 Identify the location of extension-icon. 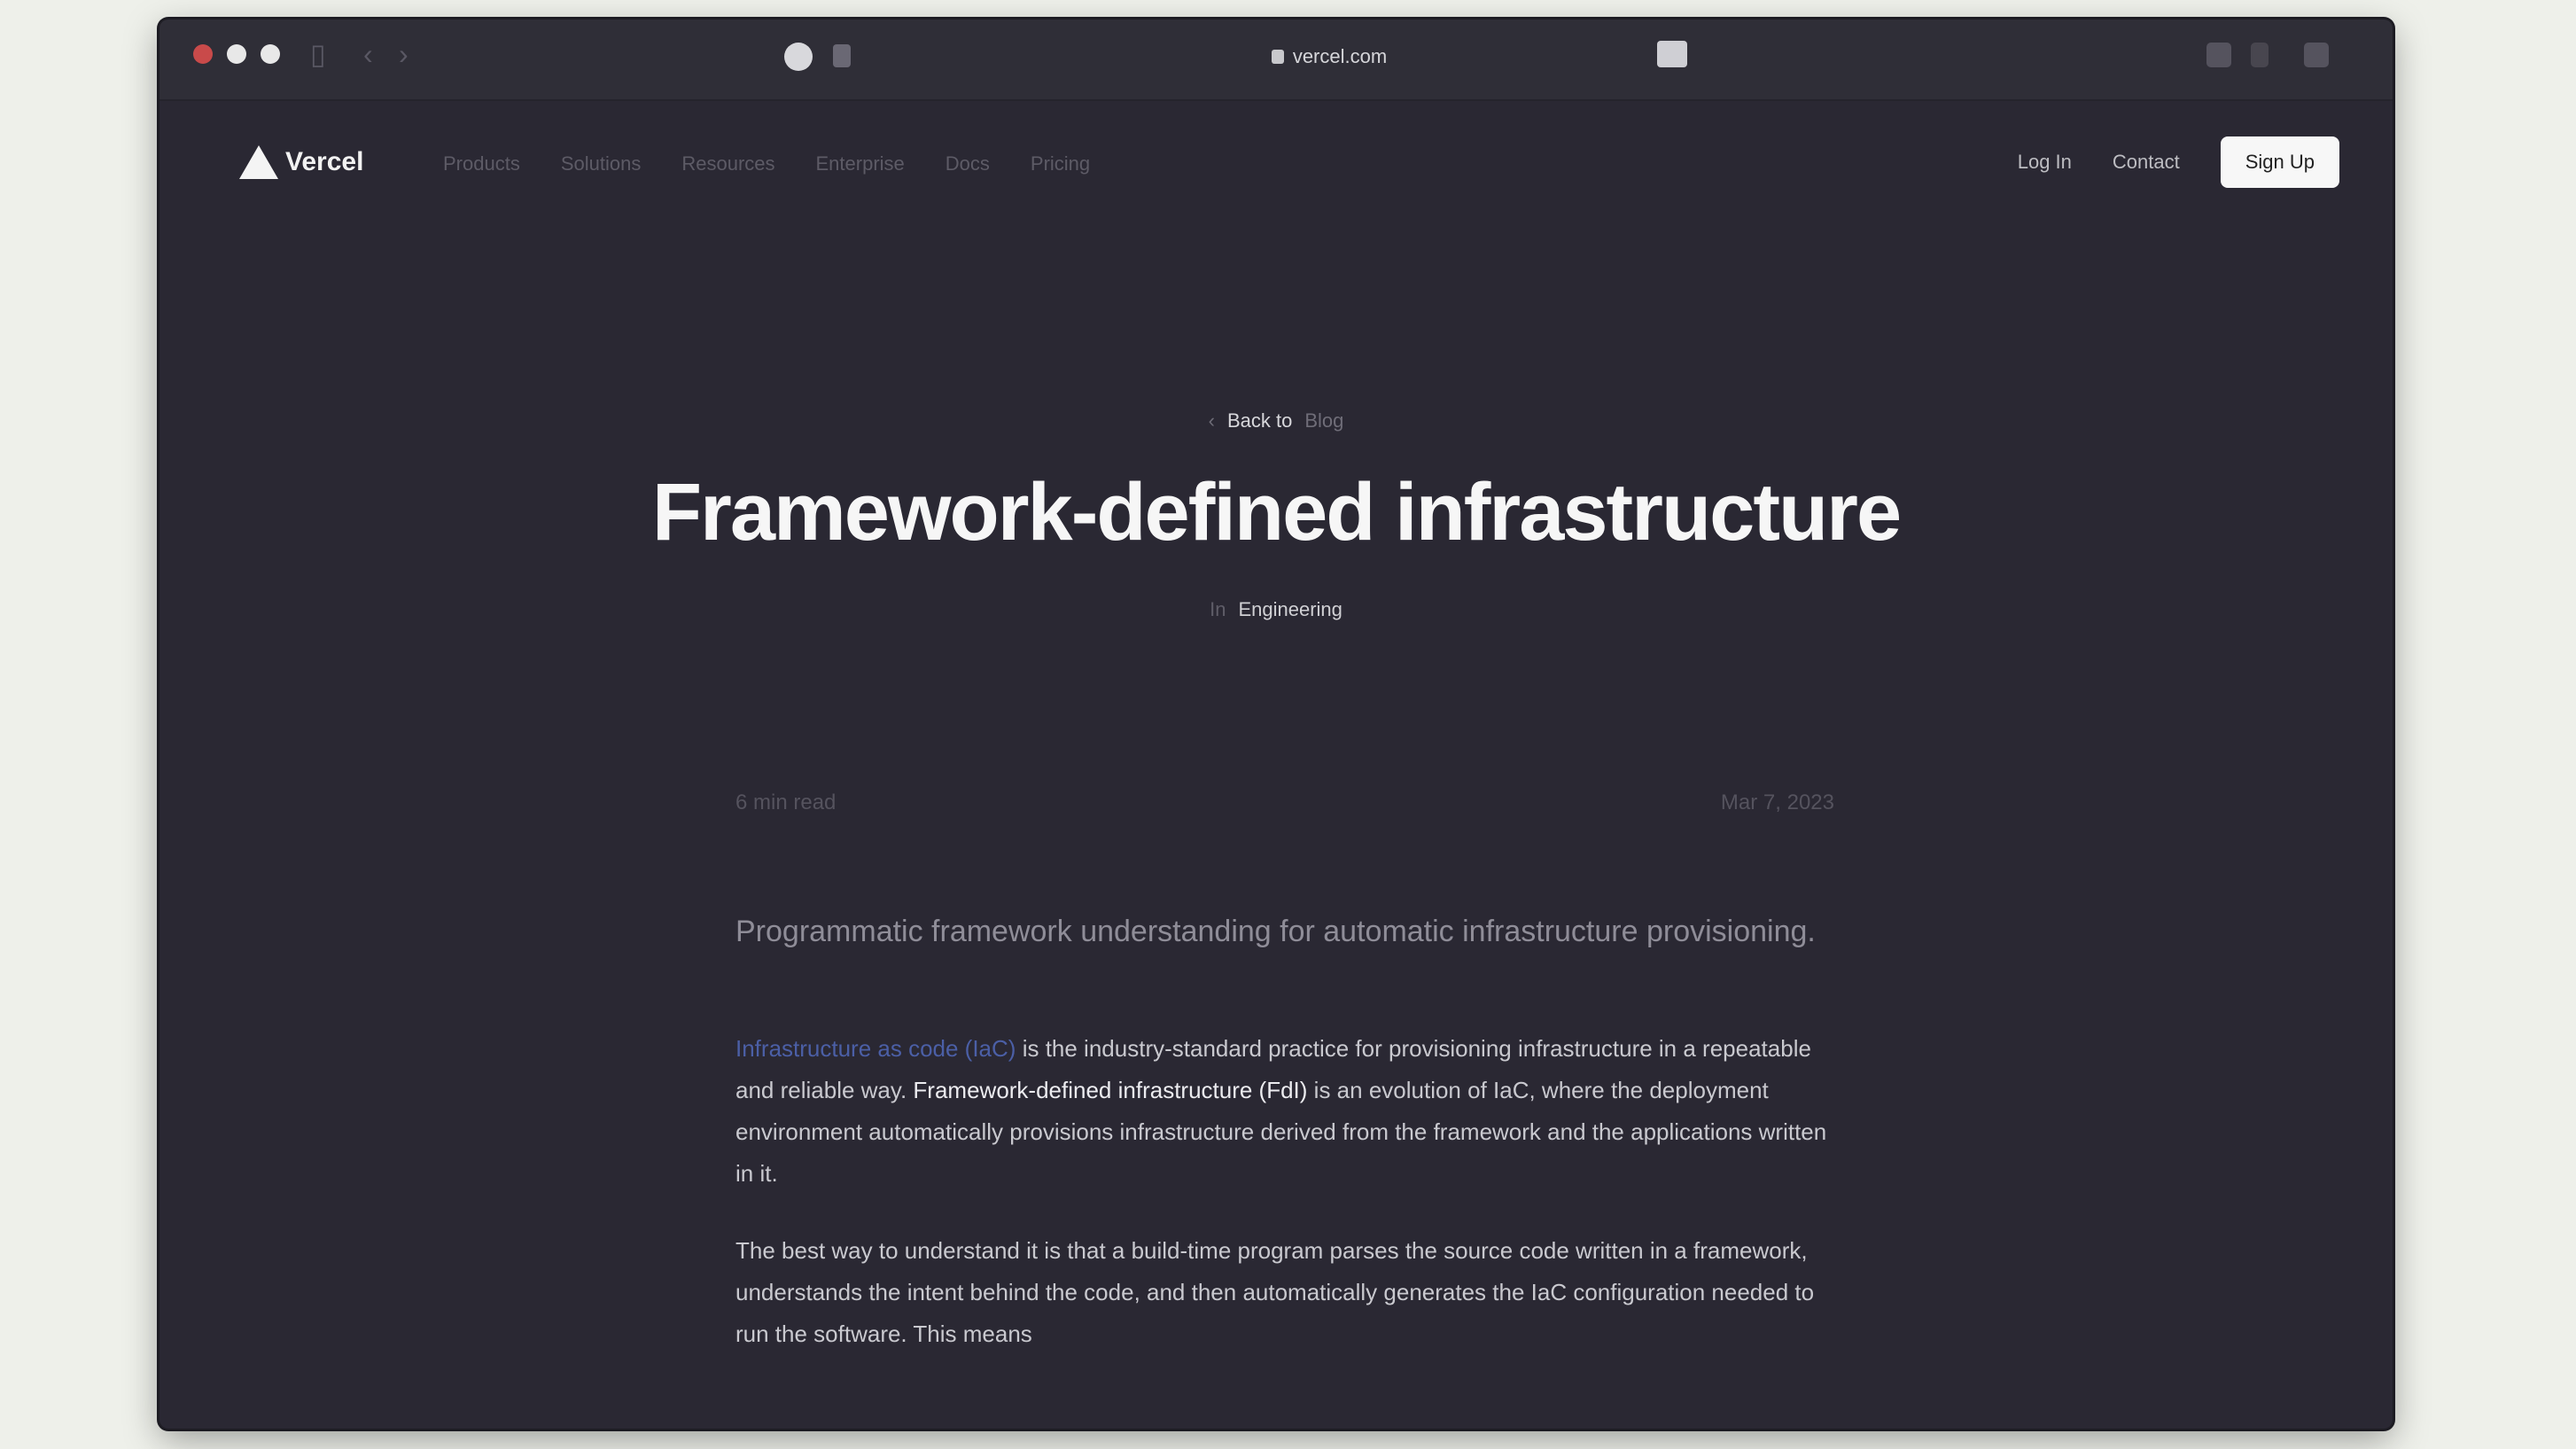
(799, 57).